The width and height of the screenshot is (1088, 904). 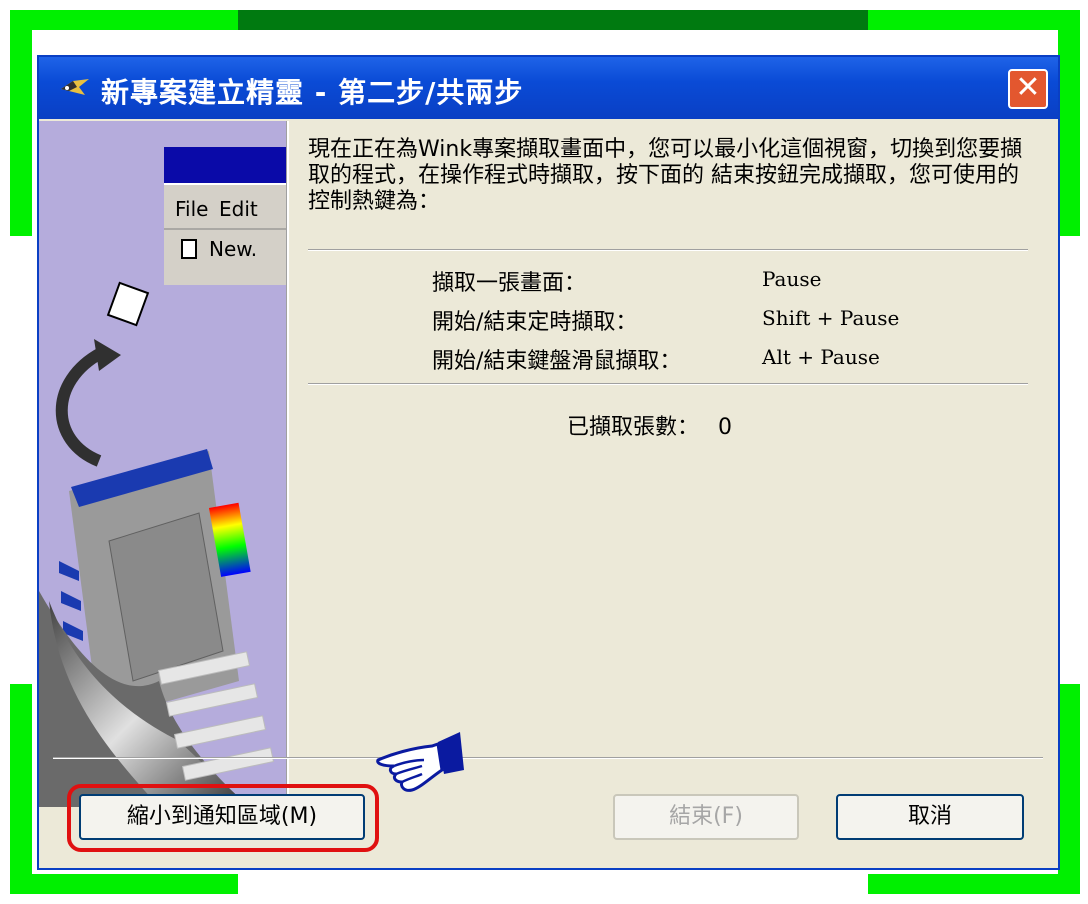 I want to click on frame-right-lower, so click(x=1069, y=789).